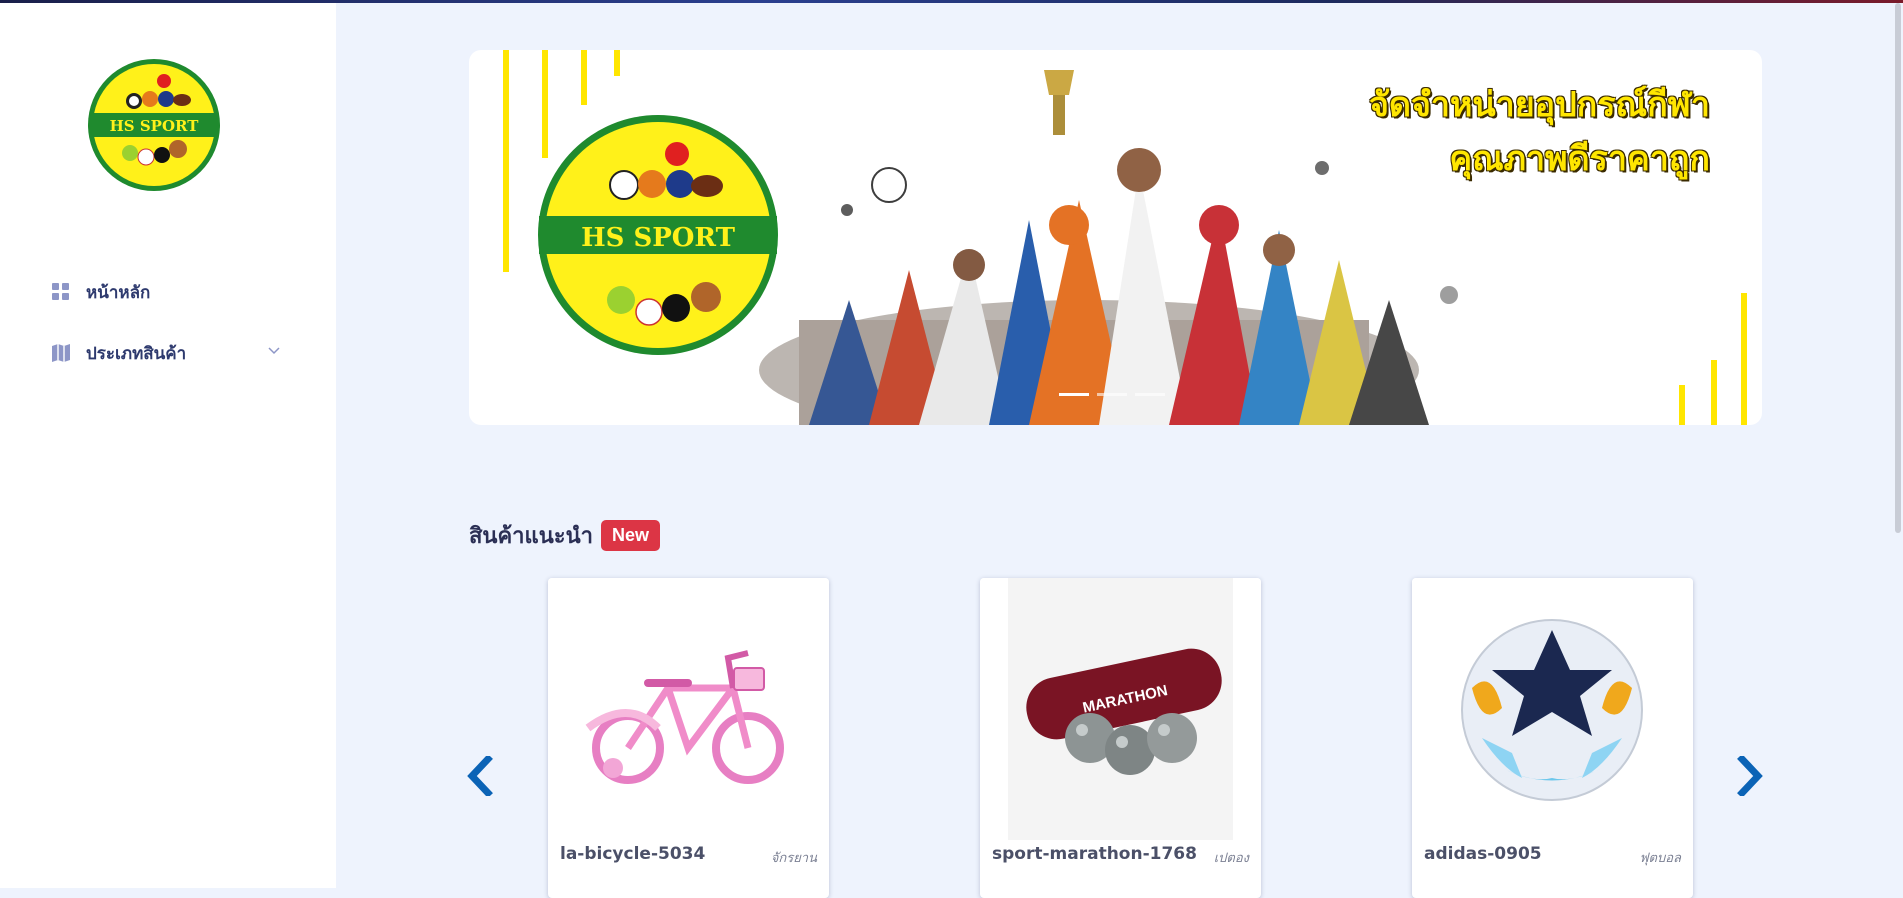 The image size is (1903, 898). What do you see at coordinates (118, 292) in the screenshot?
I see `sidebar-item-label: หน้าหลัก` at bounding box center [118, 292].